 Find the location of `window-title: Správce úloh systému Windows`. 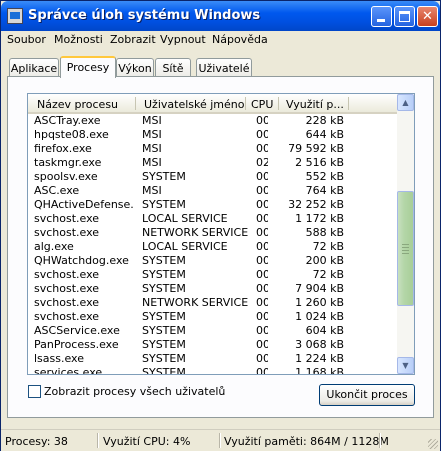

window-title: Správce úloh systému Windows is located at coordinates (144, 15).